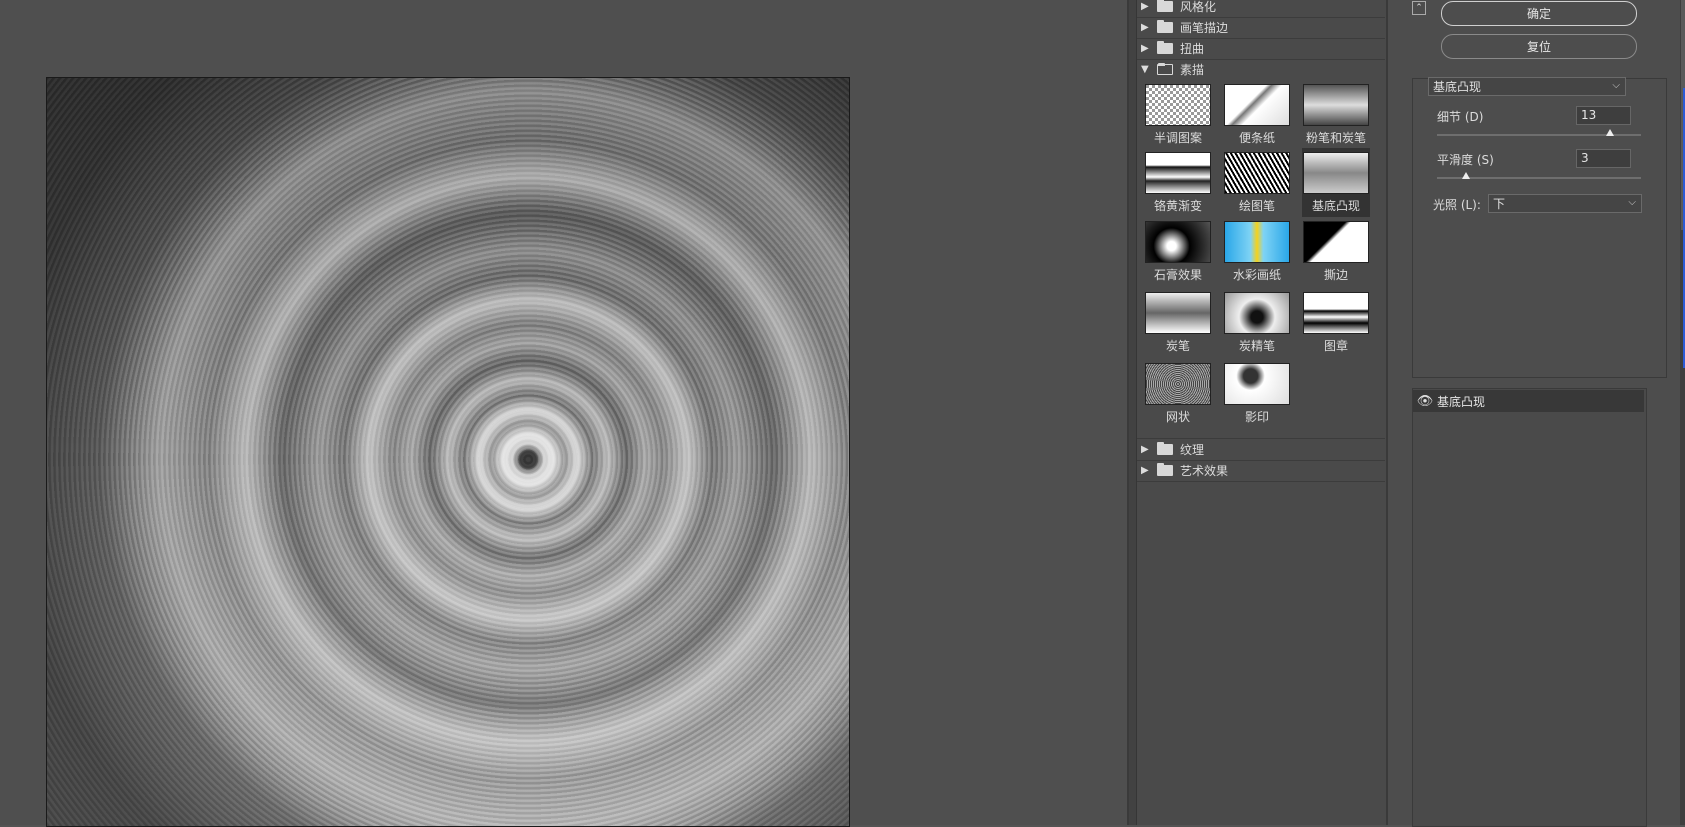 This screenshot has height=827, width=1685. I want to click on smoothness-slider-handle, so click(1465, 175).